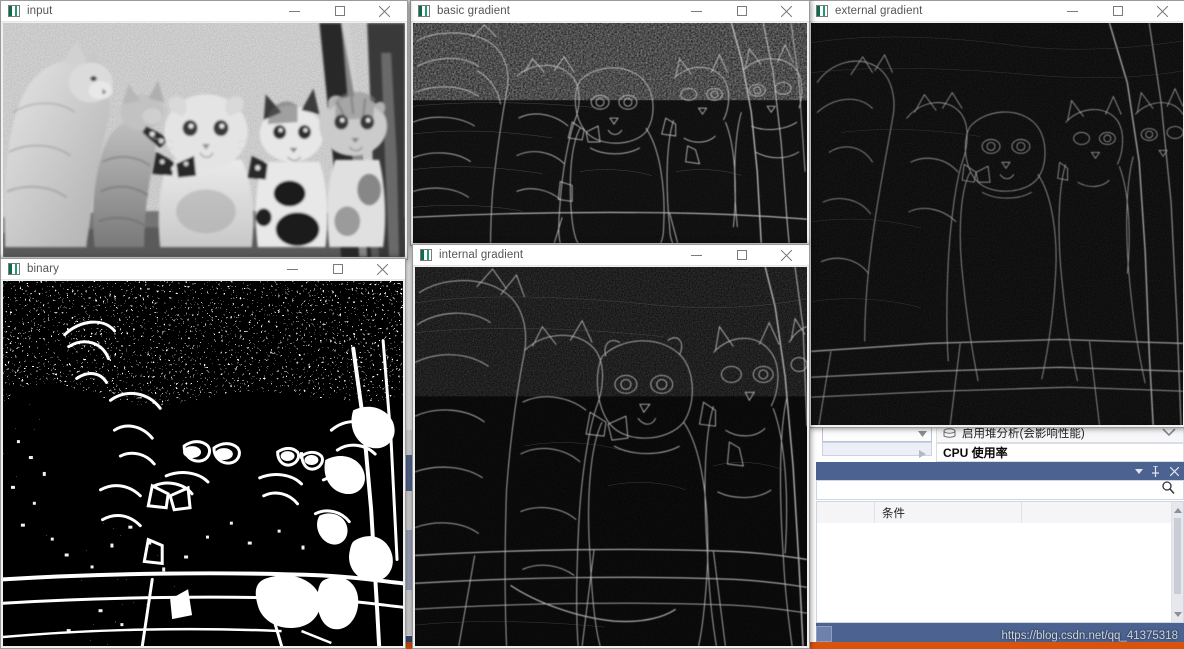 The image size is (1184, 649). I want to click on cpu-usage-row: CPU 使用率, so click(1060, 452).